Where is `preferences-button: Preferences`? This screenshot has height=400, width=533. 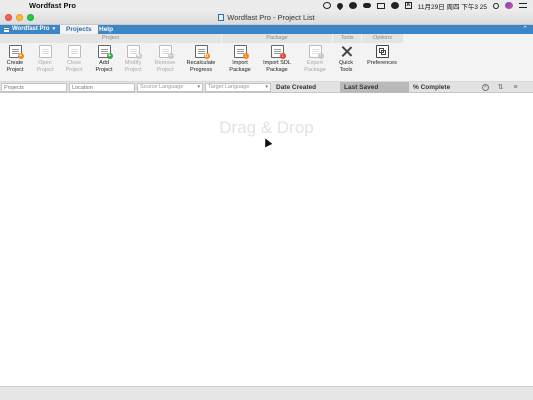 preferences-button: Preferences is located at coordinates (382, 56).